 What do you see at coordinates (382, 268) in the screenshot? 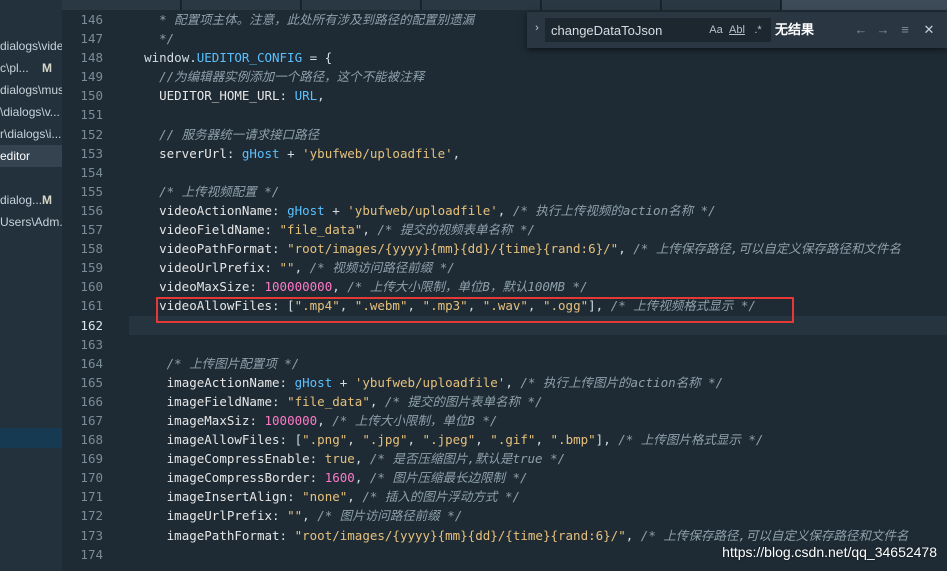
I see `code-comment: /* 视频访问路径前缀 */` at bounding box center [382, 268].